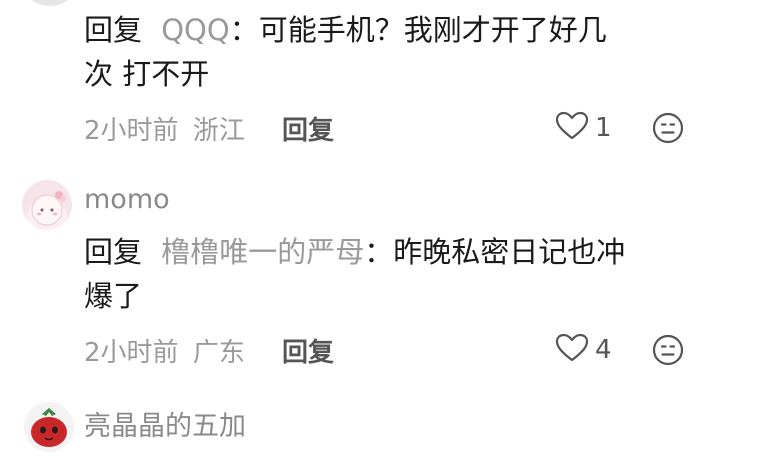 The image size is (780, 460). I want to click on comment-username: 亮晶晶的五加, so click(165, 423).